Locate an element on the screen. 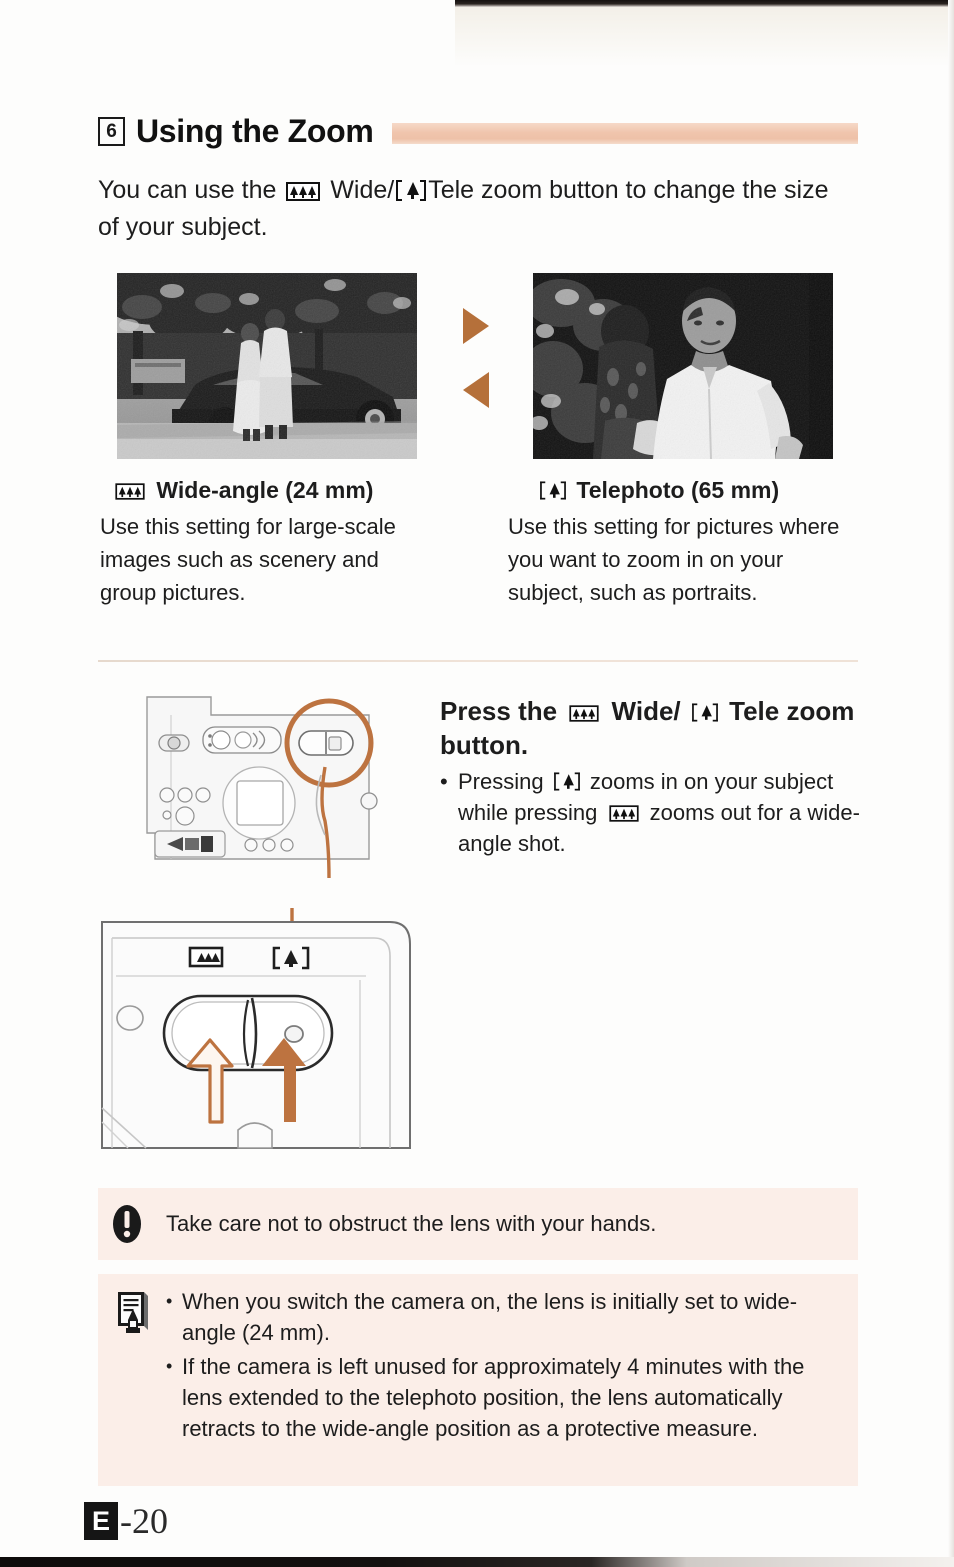  scan-edge-top is located at coordinates (704, 3).